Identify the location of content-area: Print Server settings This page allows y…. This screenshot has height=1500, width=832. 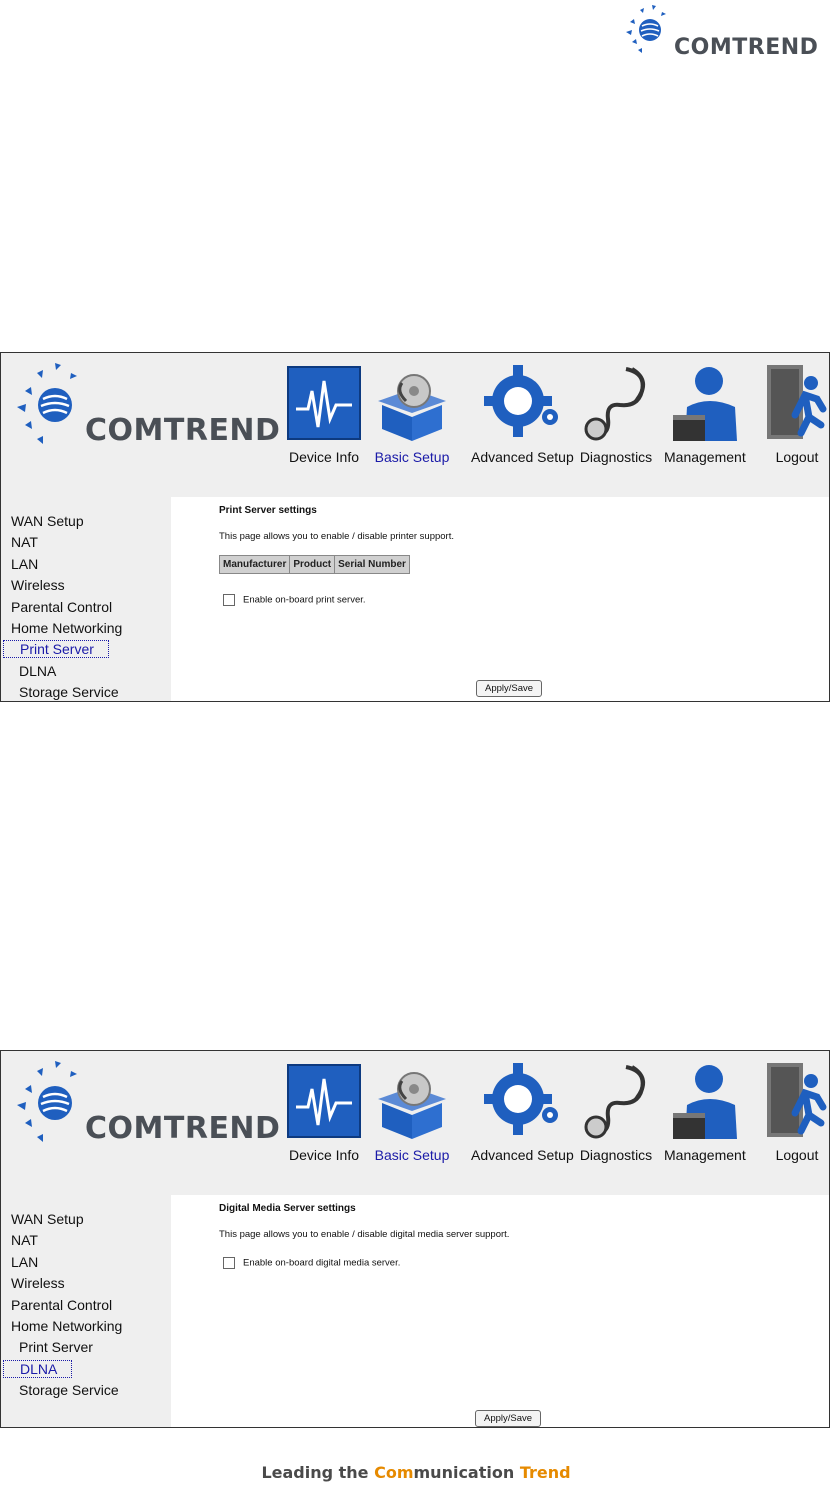
(500, 599).